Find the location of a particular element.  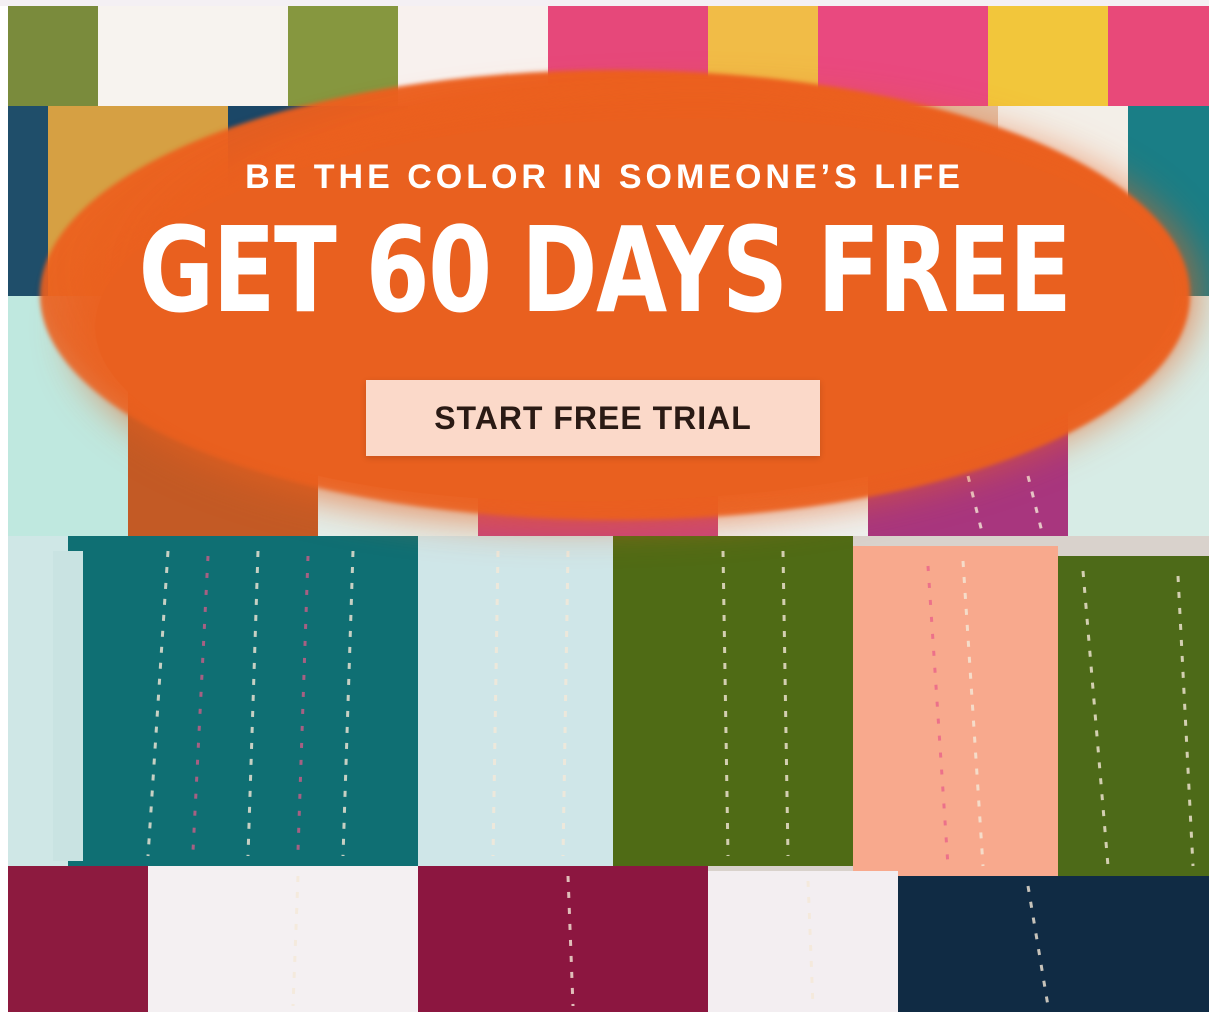

tagline-text: BE THE COLOR IN SOMEONE’S LIFE is located at coordinates (604, 177).